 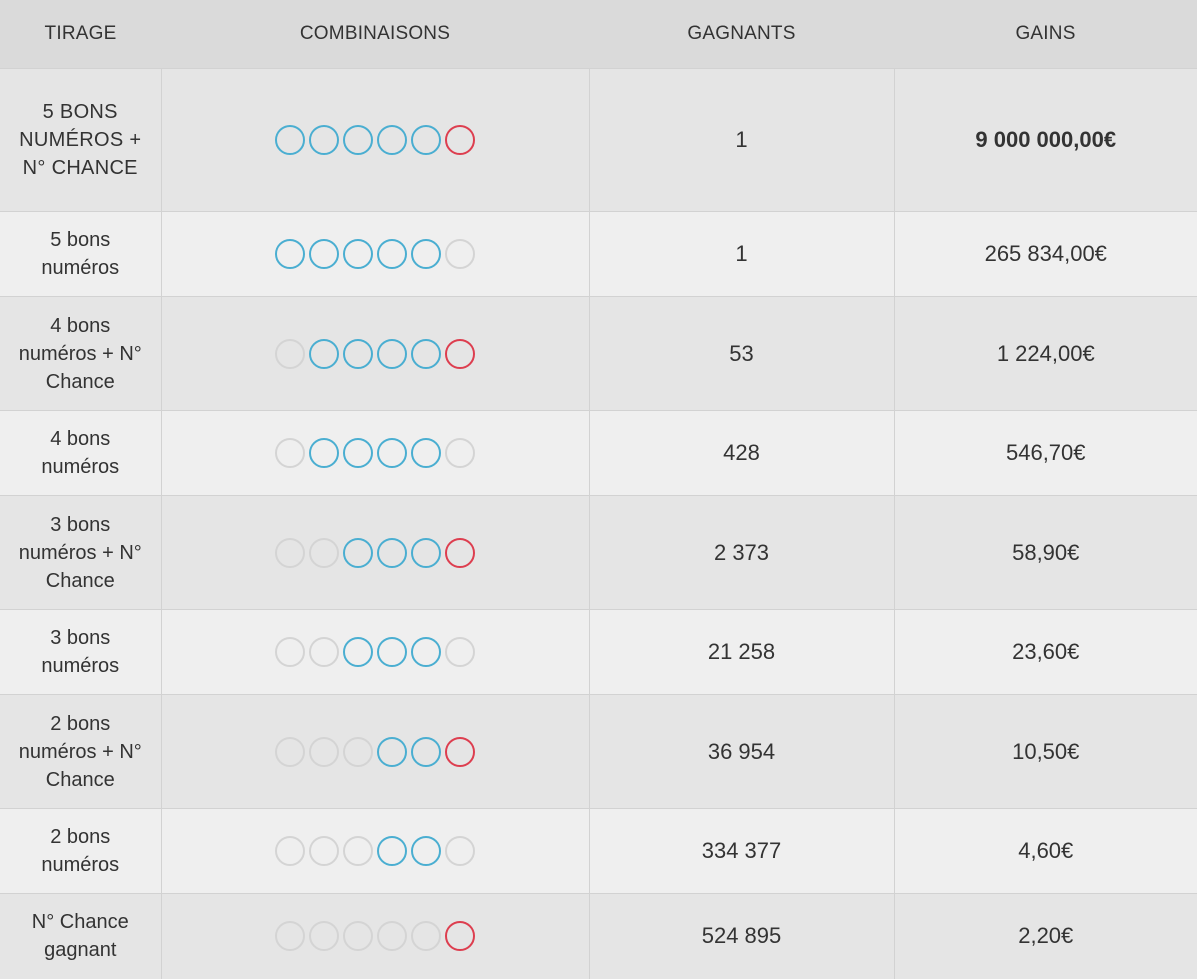 I want to click on gagnants-cell: 2 373, so click(x=742, y=552).